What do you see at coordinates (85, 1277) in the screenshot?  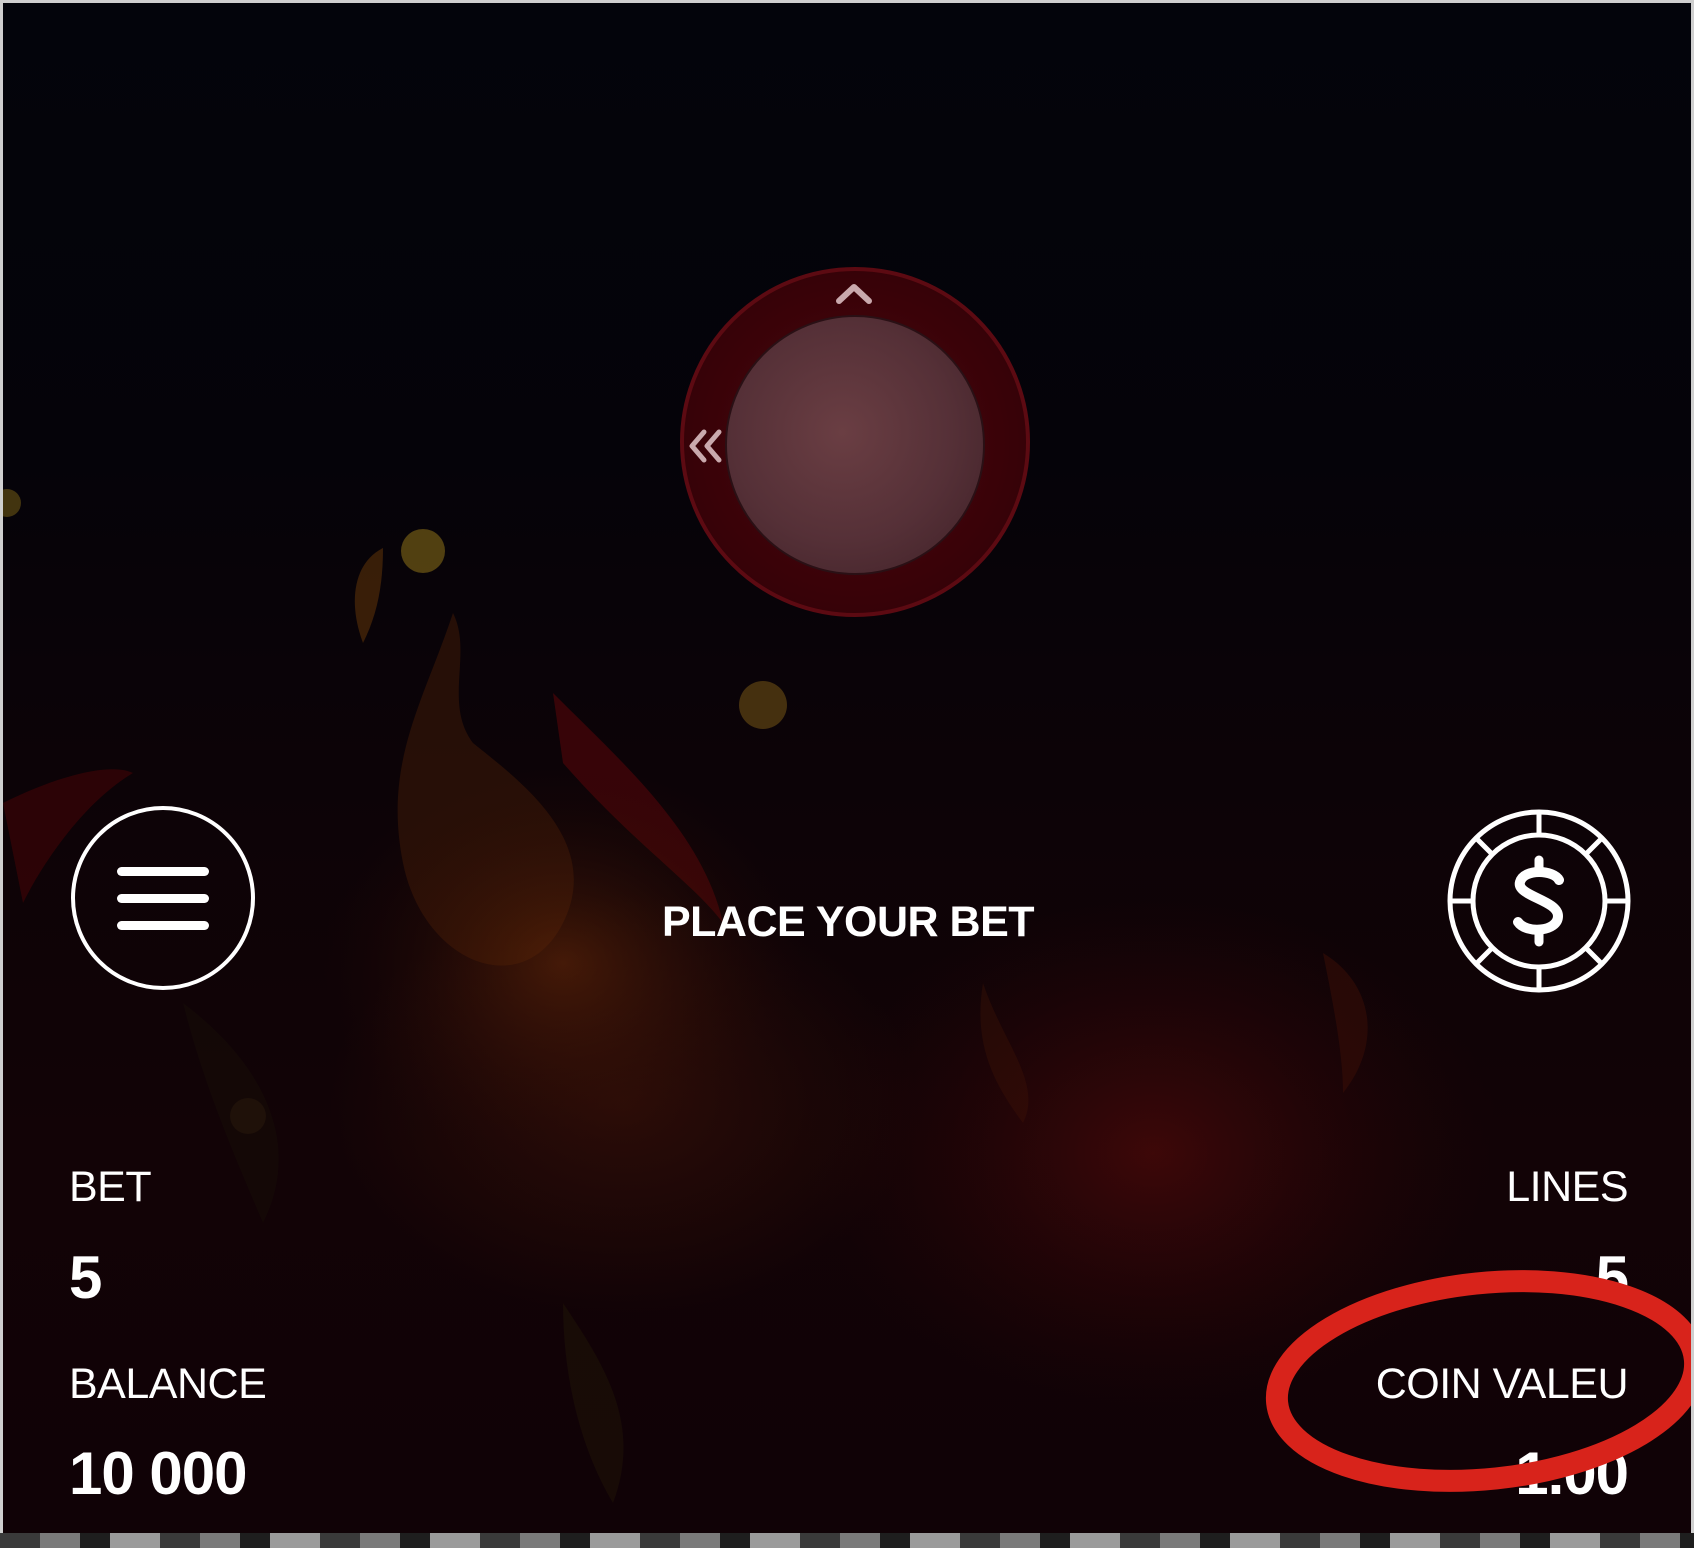 I see `bet-value: 5` at bounding box center [85, 1277].